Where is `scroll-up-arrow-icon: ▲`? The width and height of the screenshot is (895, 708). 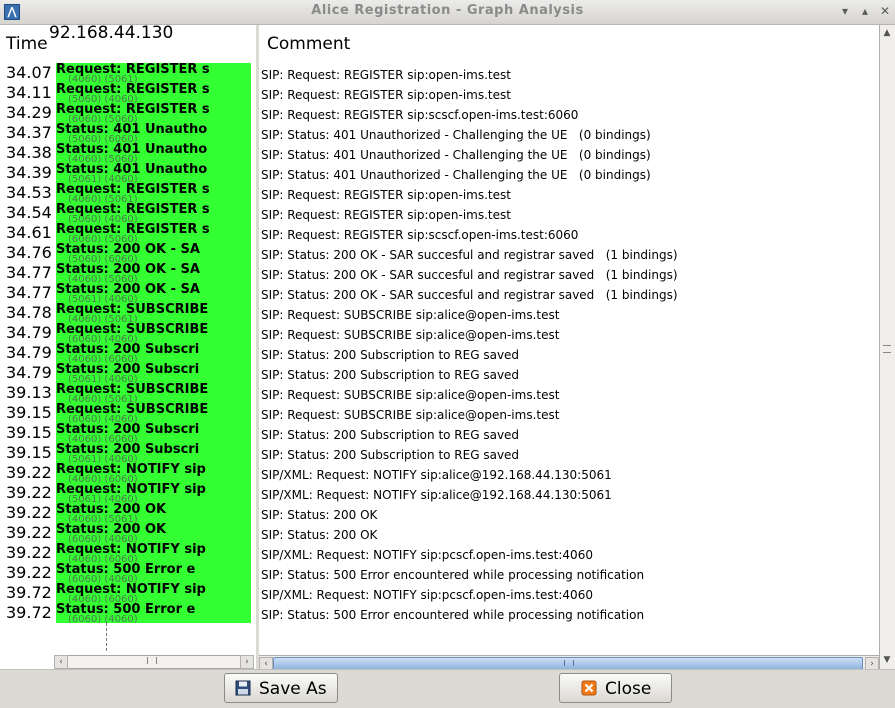 scroll-up-arrow-icon: ▲ is located at coordinates (887, 33).